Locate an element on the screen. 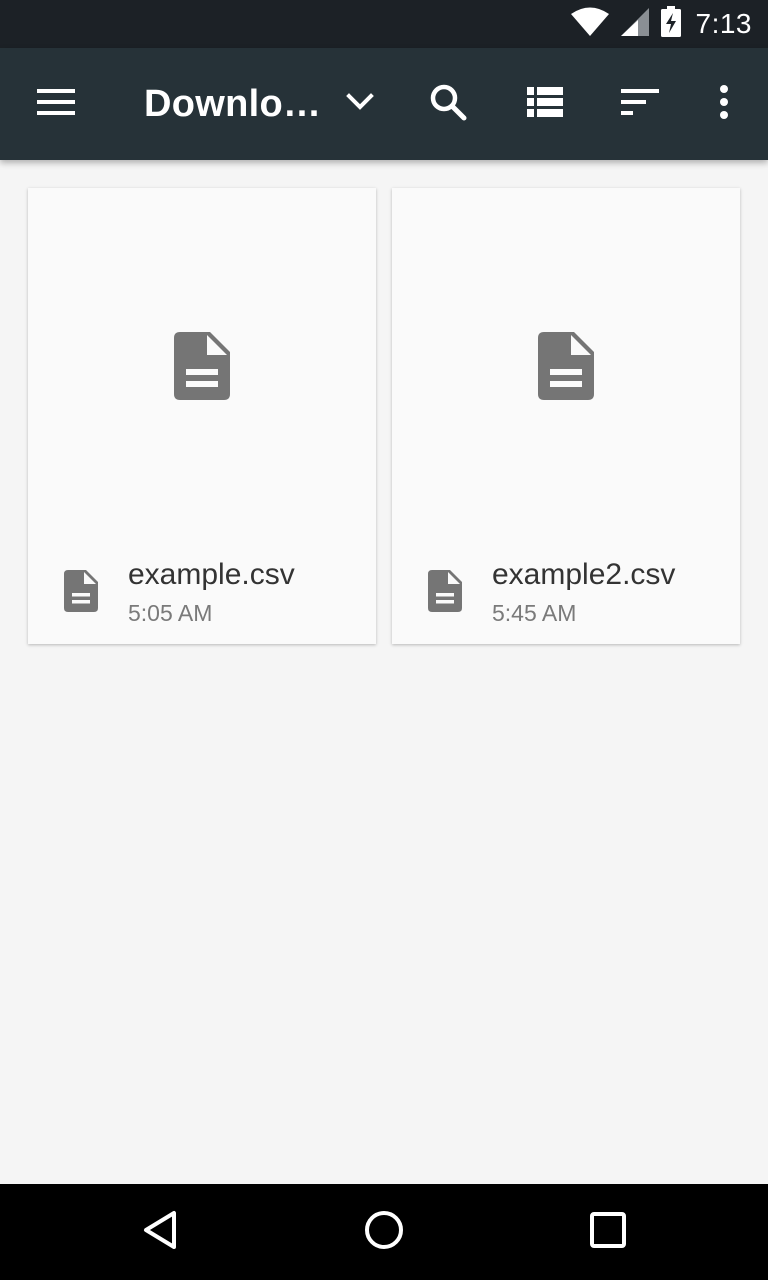 This screenshot has height=1280, width=768. root-dropdown-button is located at coordinates (360, 104).